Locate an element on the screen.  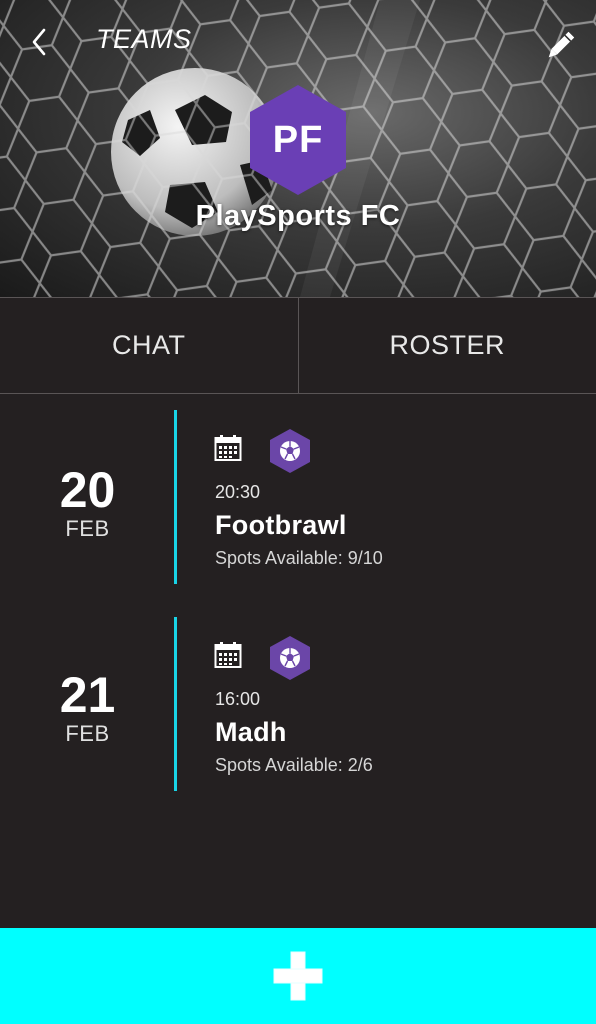
event-day: 21 is located at coordinates (87, 695).